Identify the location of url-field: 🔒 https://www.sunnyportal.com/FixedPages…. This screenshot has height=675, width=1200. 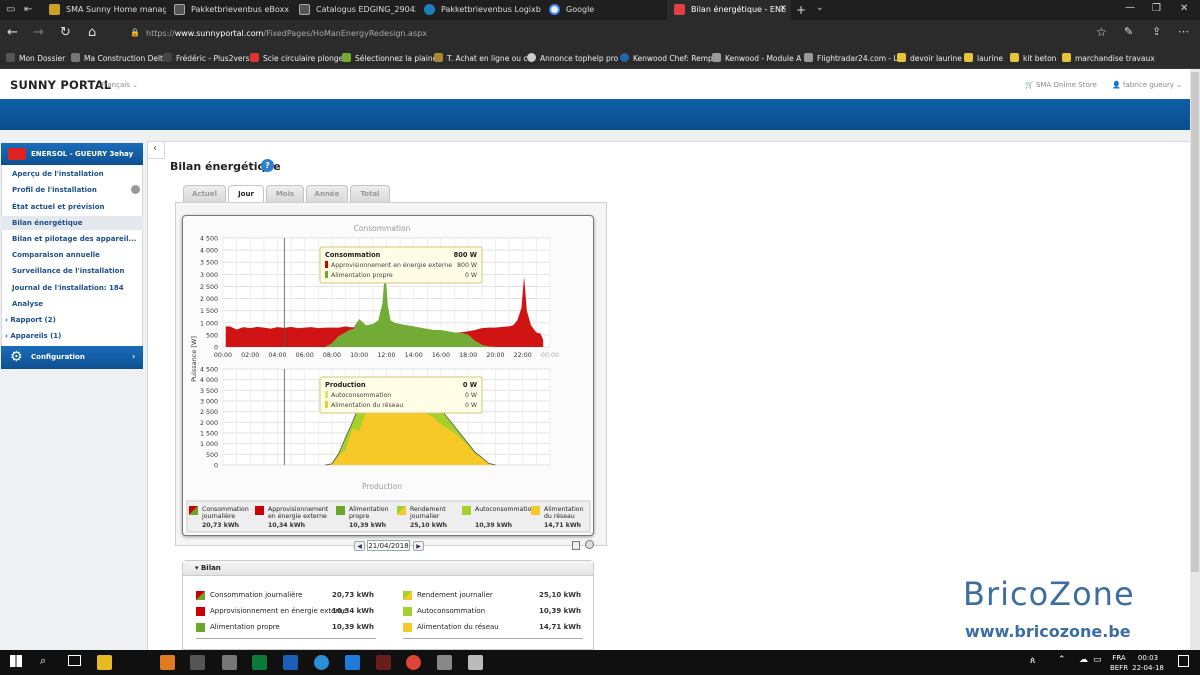
(600, 33).